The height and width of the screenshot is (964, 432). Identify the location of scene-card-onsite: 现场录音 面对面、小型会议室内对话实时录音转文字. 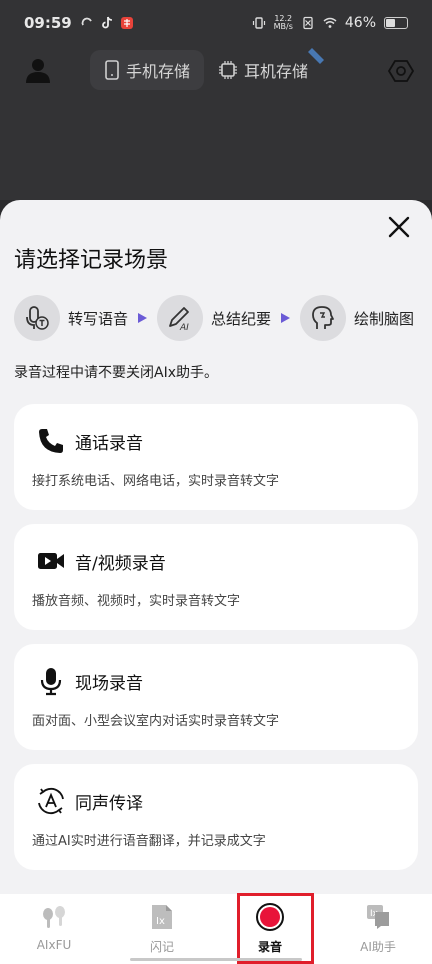
(216, 697).